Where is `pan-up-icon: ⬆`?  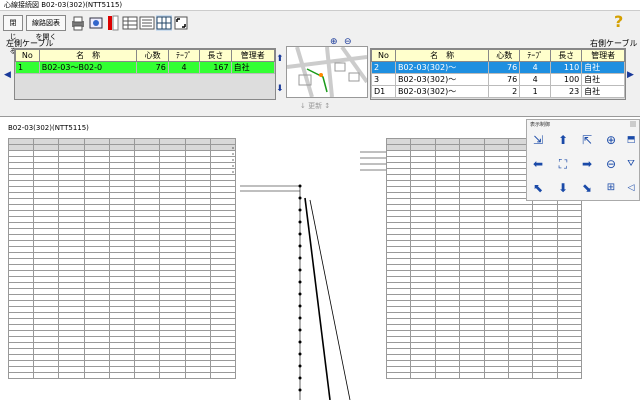
pan-up-icon: ⬆ is located at coordinates (563, 140).